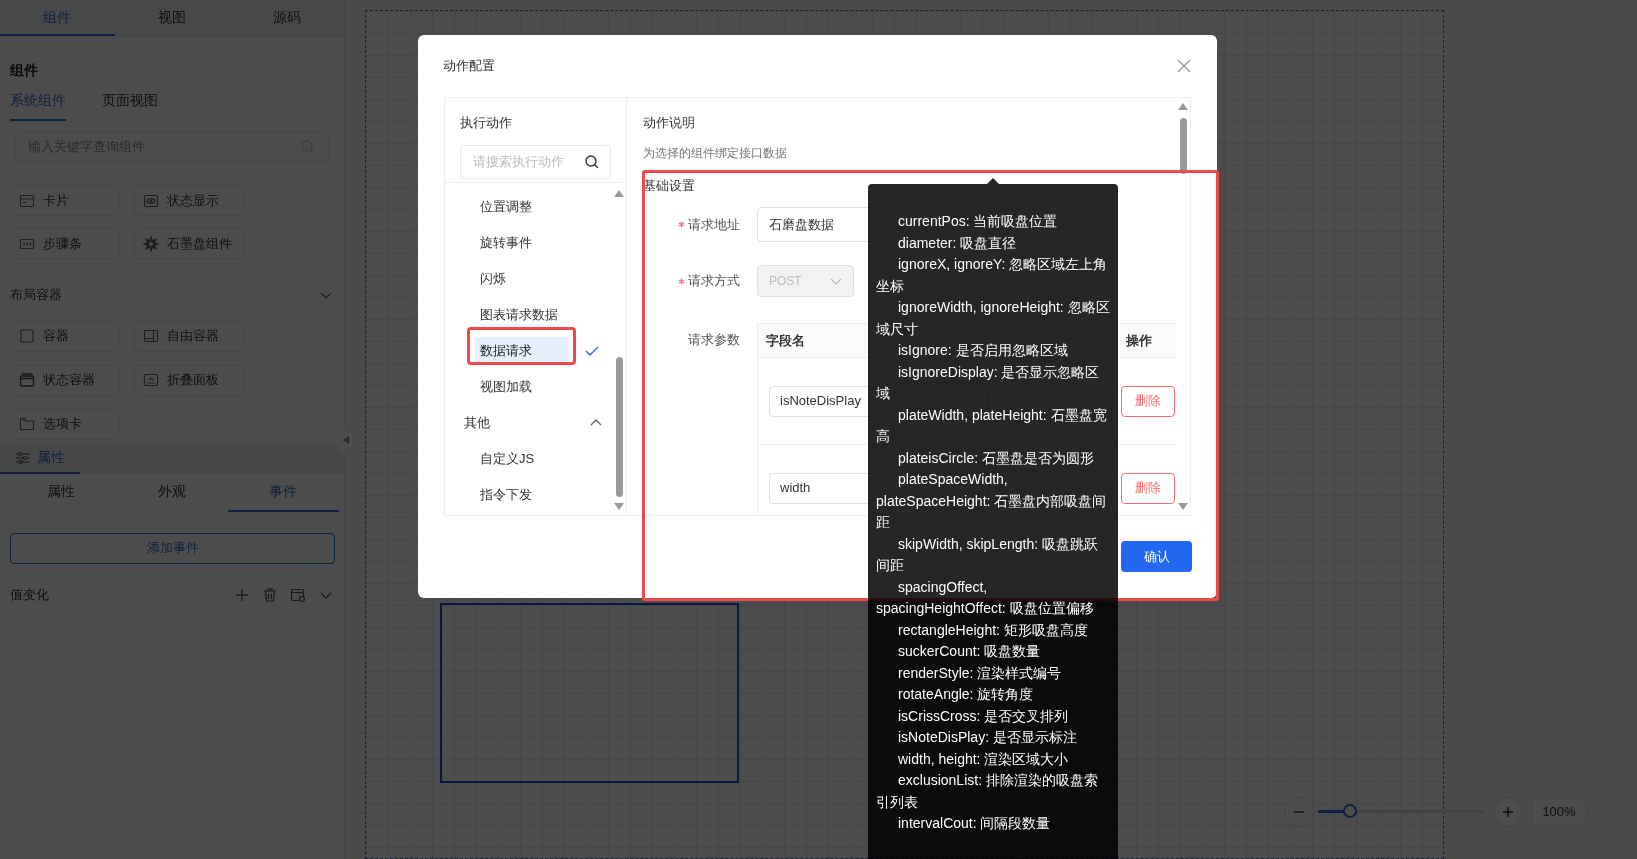 The height and width of the screenshot is (859, 1637). Describe the element at coordinates (522, 459) in the screenshot. I see `action-item: 自定义JS` at that location.